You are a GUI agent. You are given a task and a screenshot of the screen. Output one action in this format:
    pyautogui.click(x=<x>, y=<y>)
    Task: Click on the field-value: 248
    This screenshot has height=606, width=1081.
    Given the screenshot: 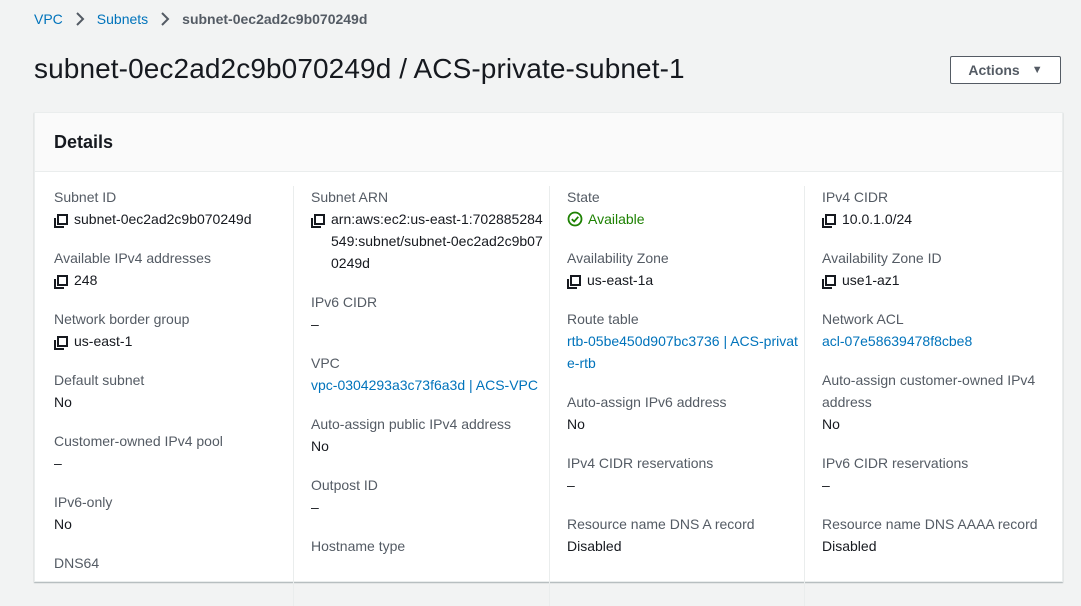 What is the action you would take?
    pyautogui.click(x=171, y=280)
    